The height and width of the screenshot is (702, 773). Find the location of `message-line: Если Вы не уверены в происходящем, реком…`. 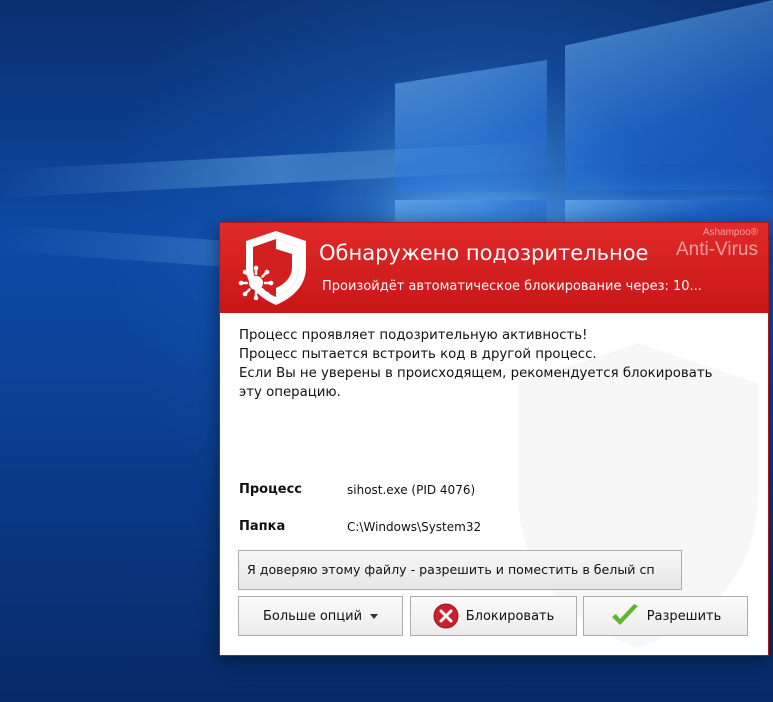

message-line: Если Вы не уверены в происходящем, реком… is located at coordinates (476, 373).